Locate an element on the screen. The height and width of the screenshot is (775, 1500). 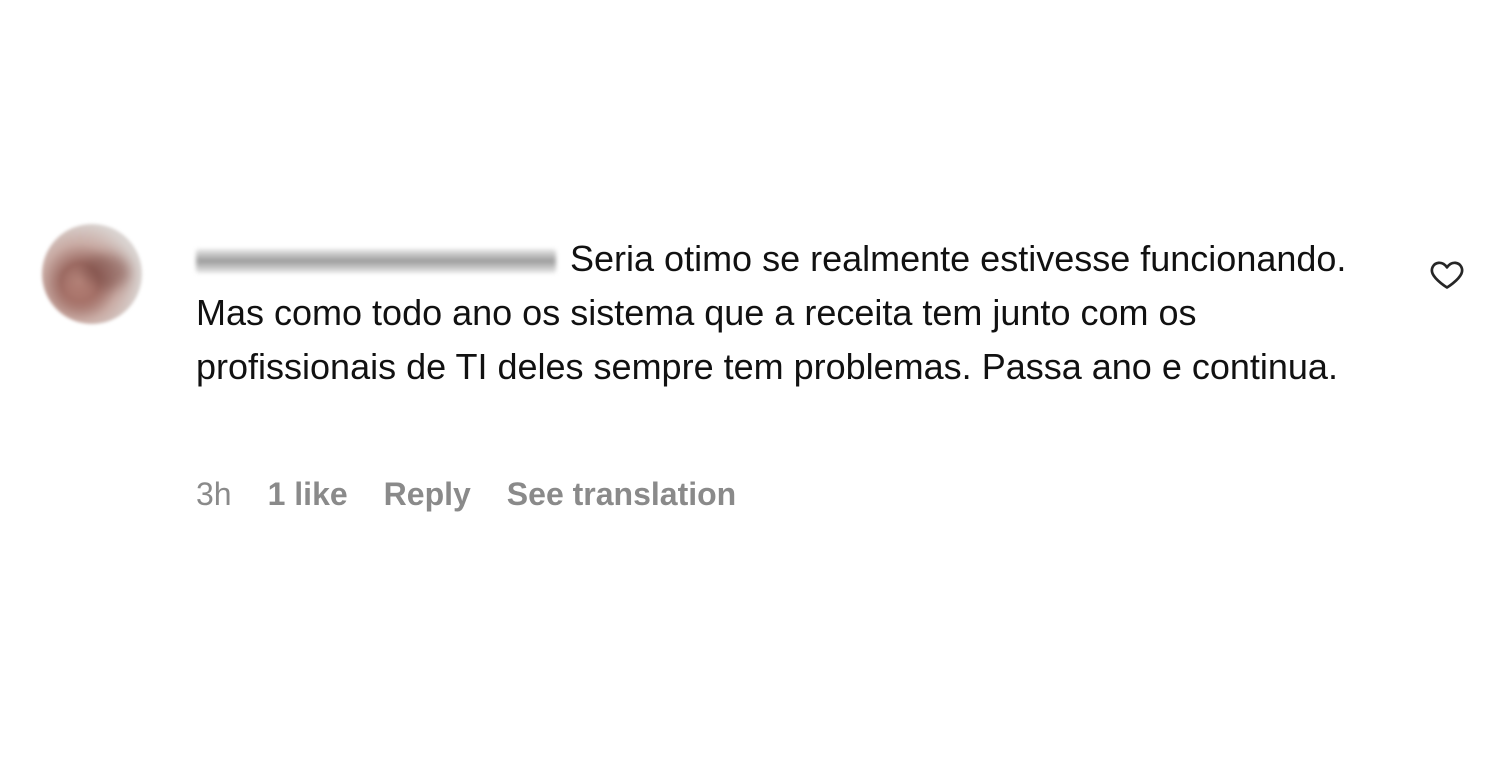
timestamp: 3h is located at coordinates (214, 494).